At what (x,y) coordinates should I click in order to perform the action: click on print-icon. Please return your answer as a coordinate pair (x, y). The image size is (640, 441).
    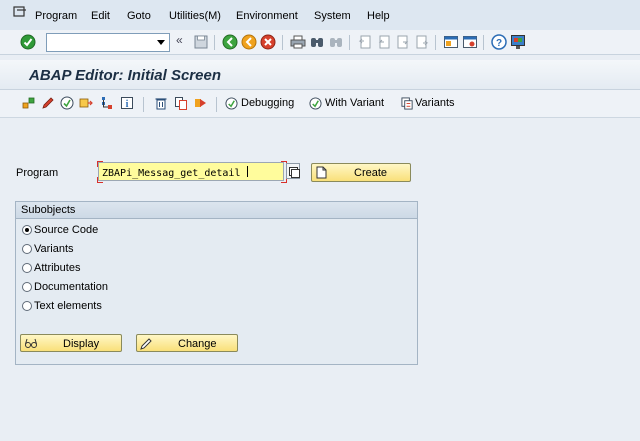
    Looking at the image, I should click on (298, 42).